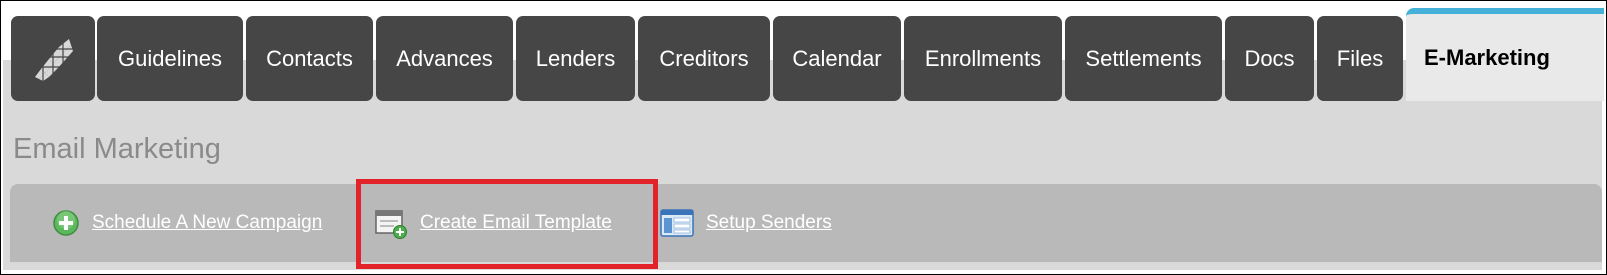 This screenshot has height=275, width=1607. What do you see at coordinates (769, 222) in the screenshot?
I see `setup-senders-label: Setup Senders` at bounding box center [769, 222].